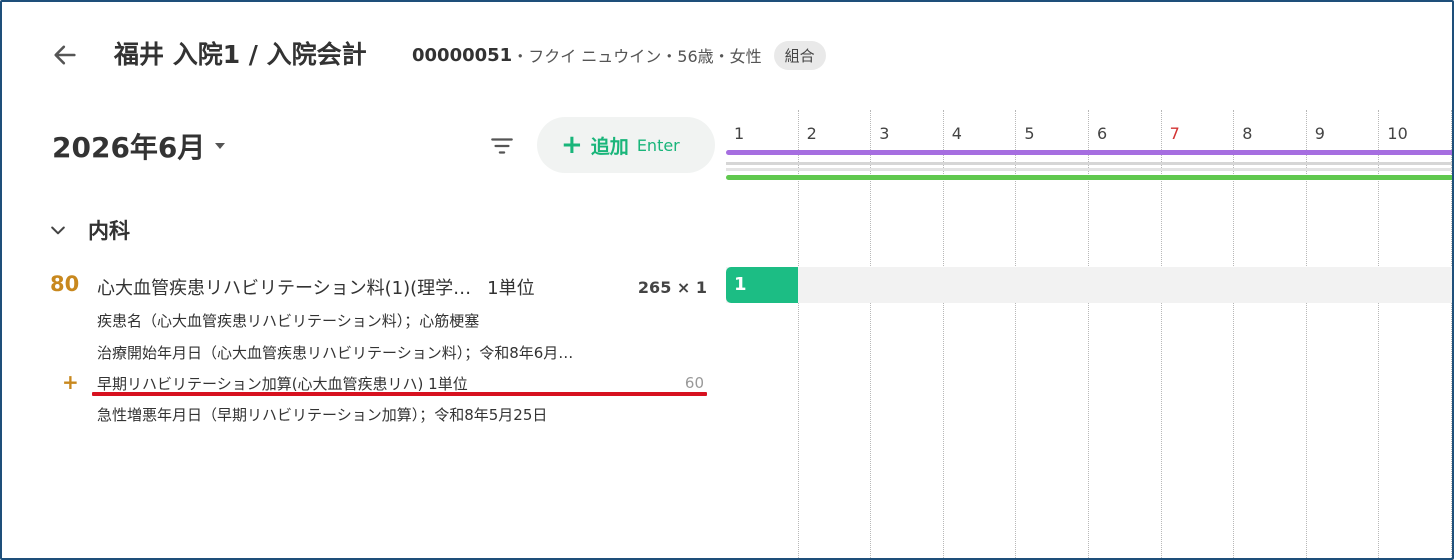 Image resolution: width=1454 pixels, height=560 pixels. I want to click on item-comment: 疾患名（心大血管疾患リハビリテーション料）；心筋梗塞, so click(288, 321).